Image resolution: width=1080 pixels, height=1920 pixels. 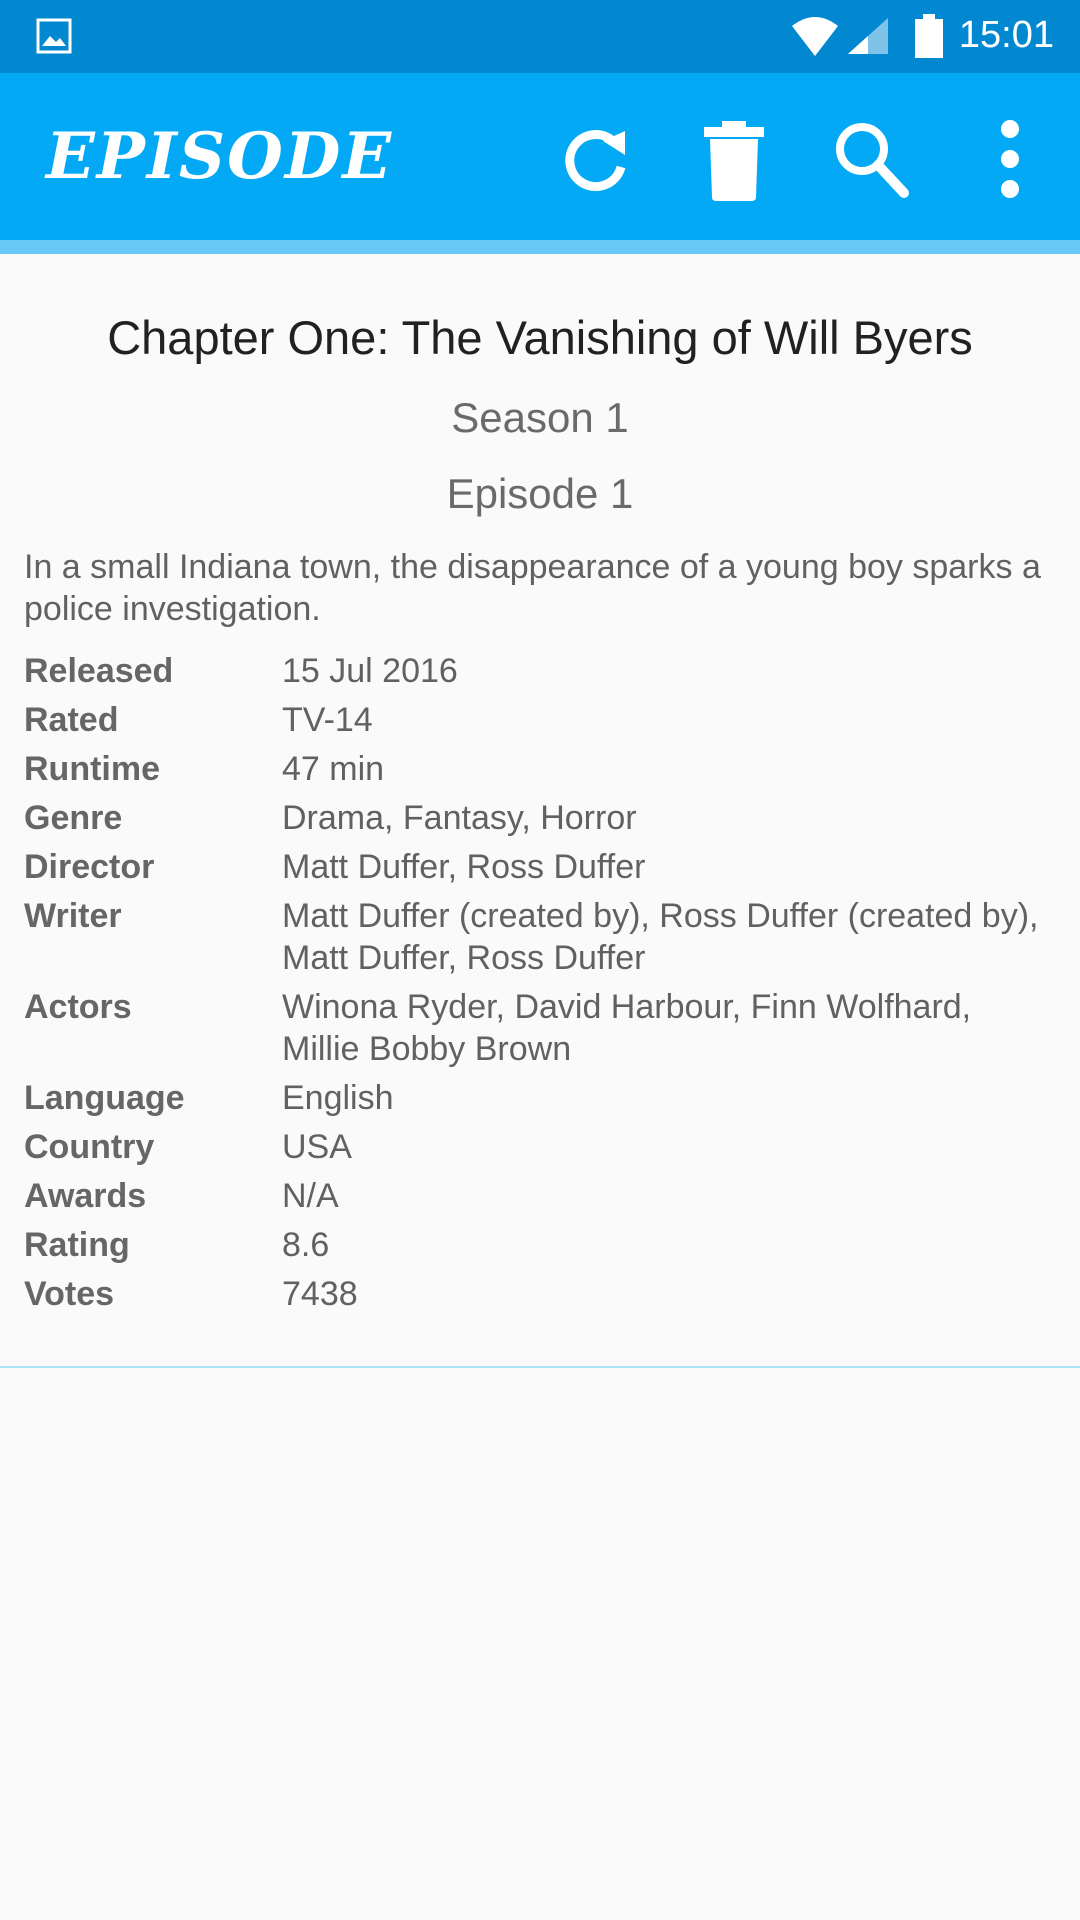 I want to click on detail-row-rating: Rating 8.6, so click(x=539, y=1245).